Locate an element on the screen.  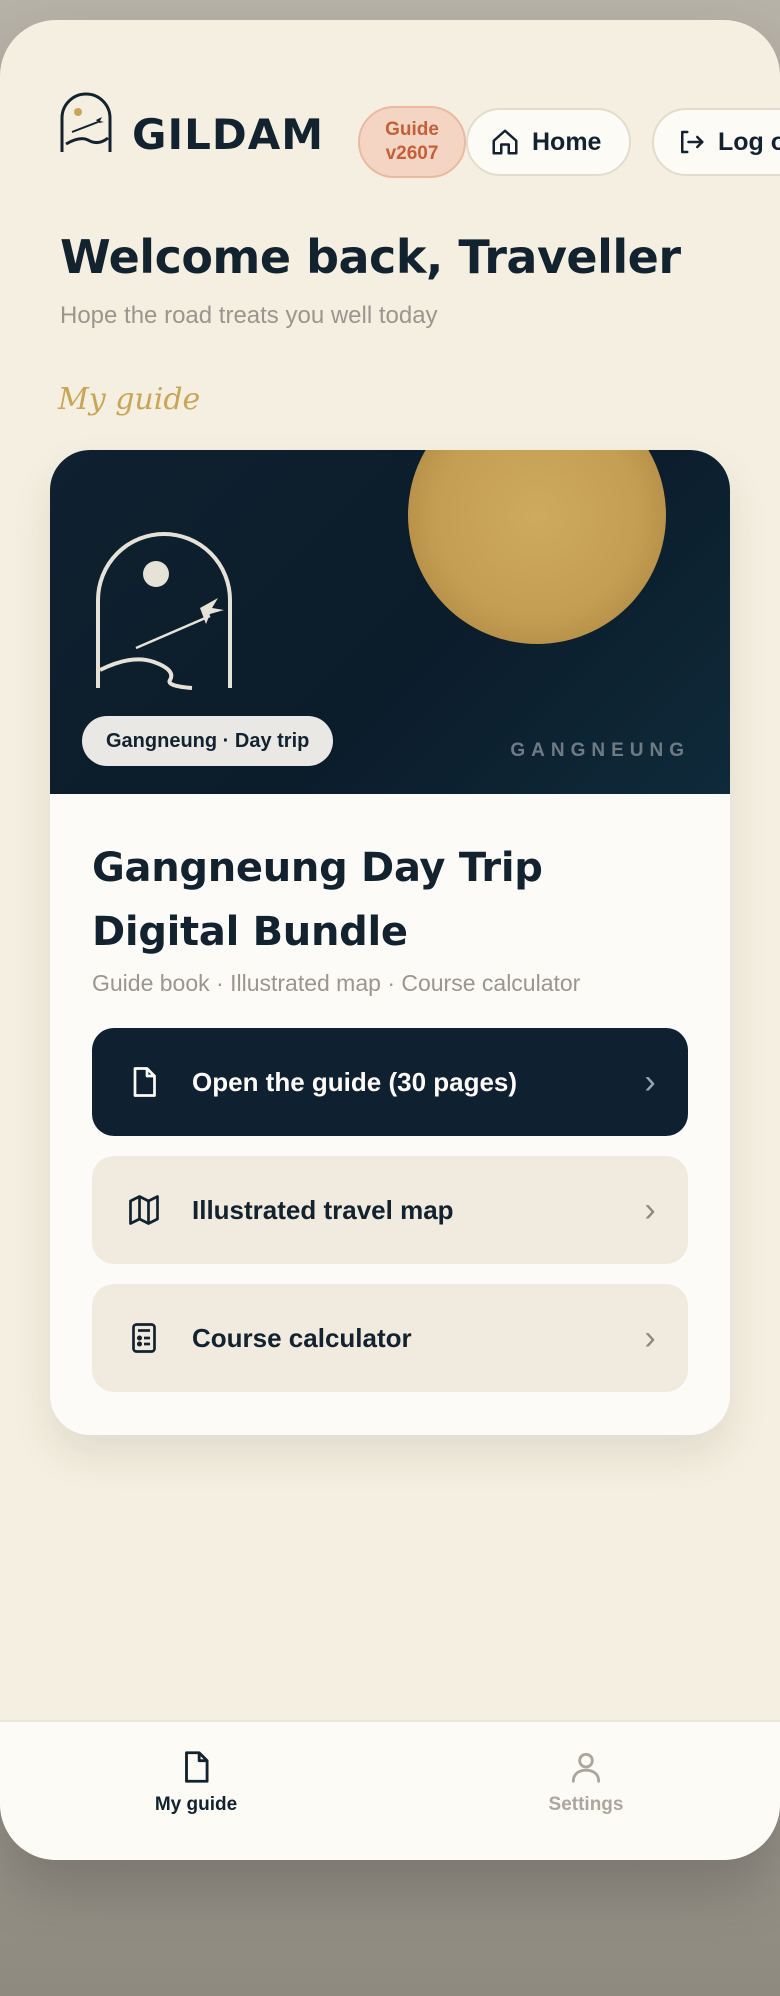
page-title: Welcome back, Traveller is located at coordinates (370, 257).